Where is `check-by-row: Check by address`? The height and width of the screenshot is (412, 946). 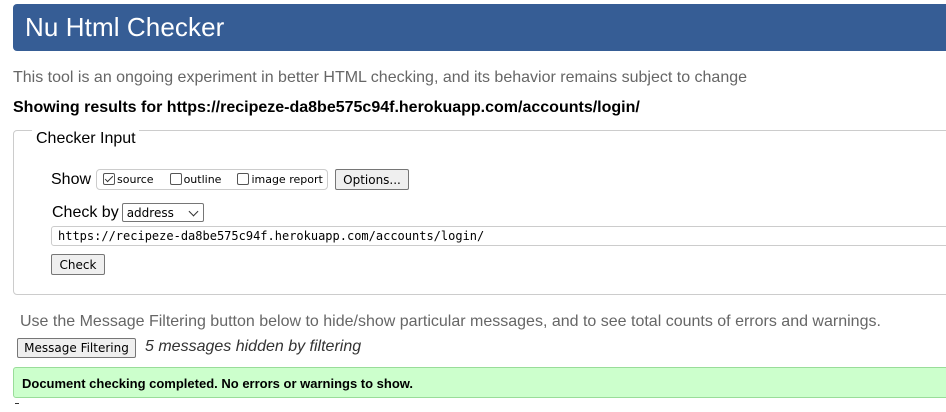
check-by-row: Check by address is located at coordinates (128, 212).